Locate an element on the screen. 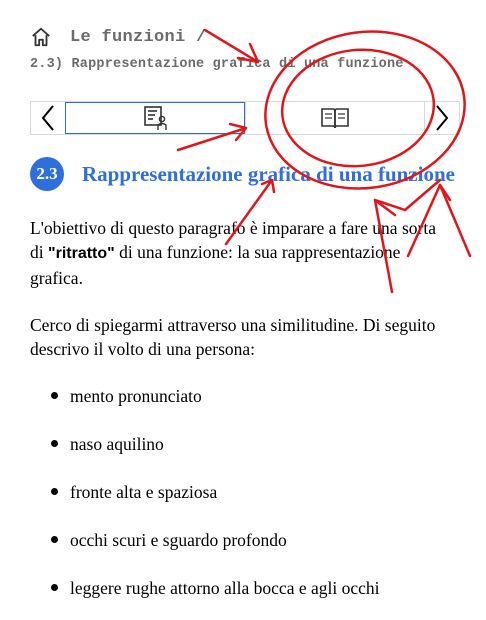 The height and width of the screenshot is (620, 486). home-icon is located at coordinates (41, 37).